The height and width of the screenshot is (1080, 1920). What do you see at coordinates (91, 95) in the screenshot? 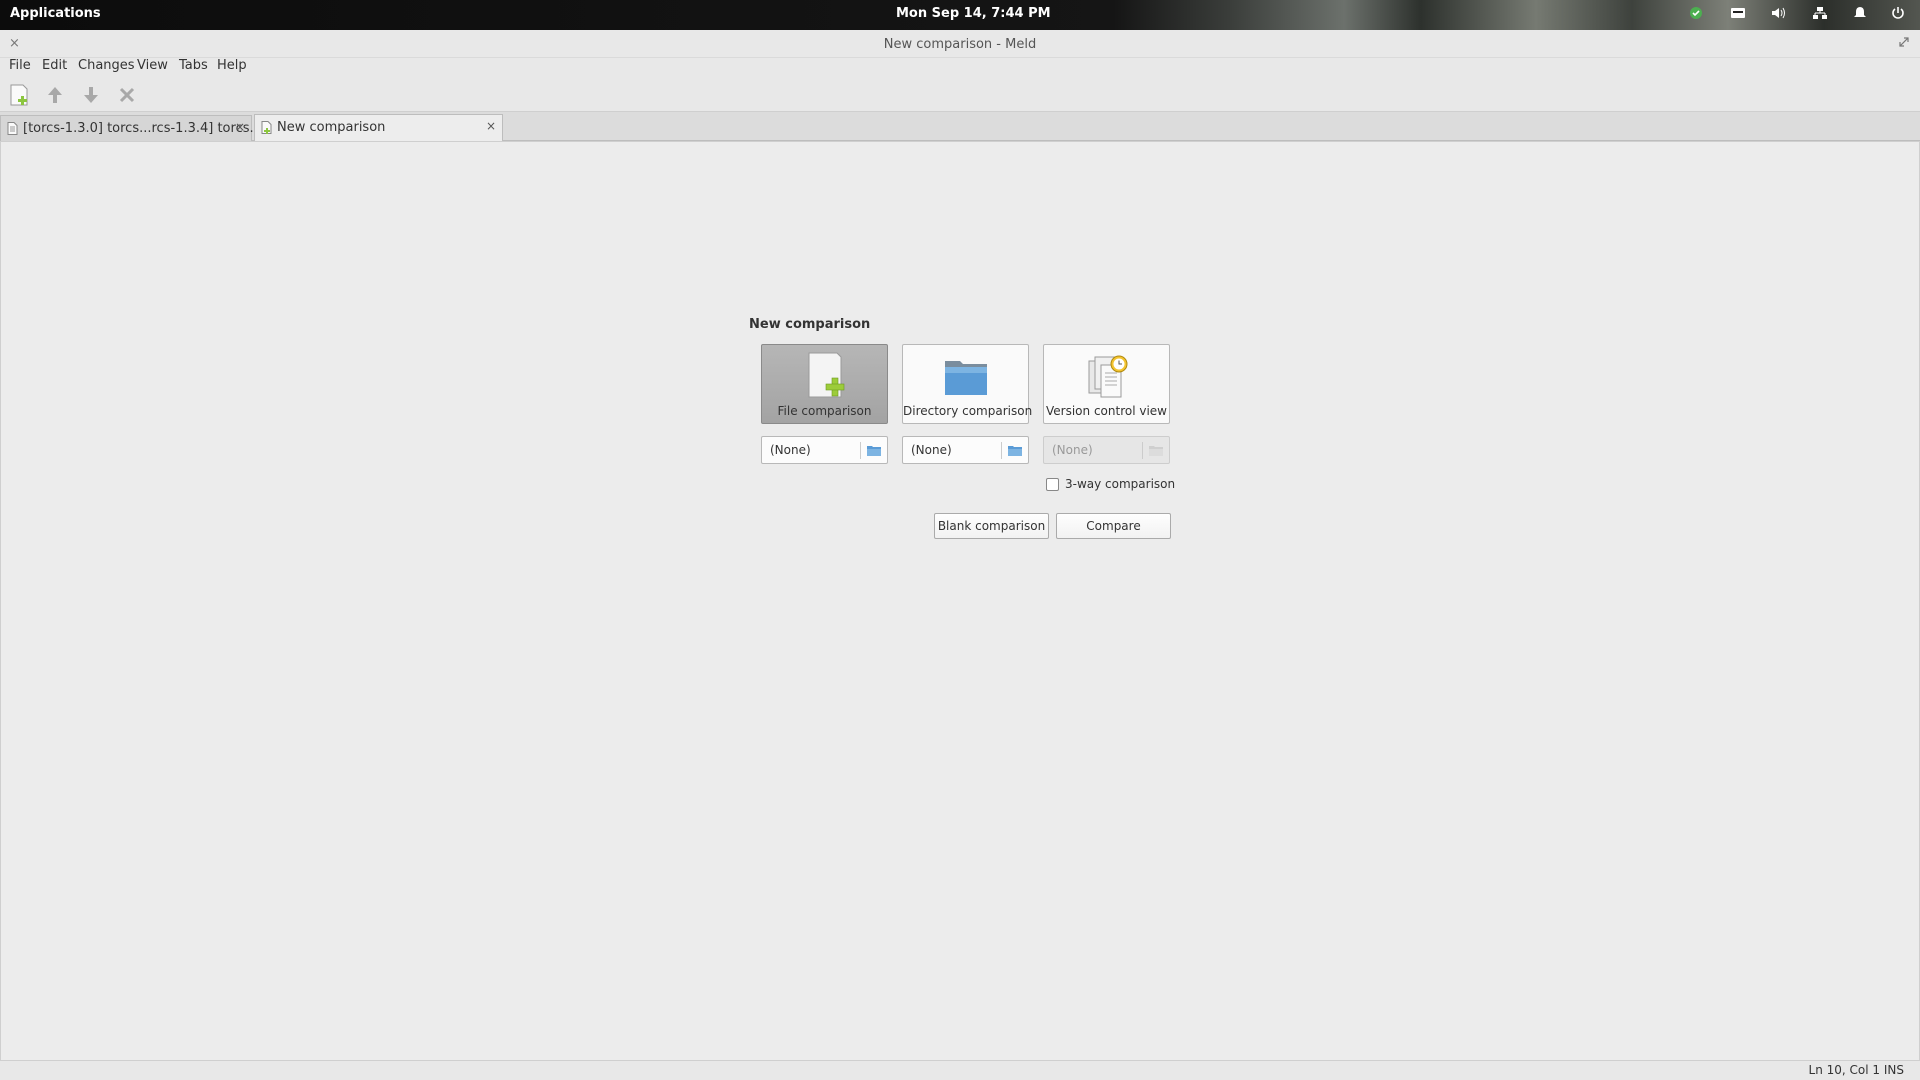
I see `next-change-icon` at bounding box center [91, 95].